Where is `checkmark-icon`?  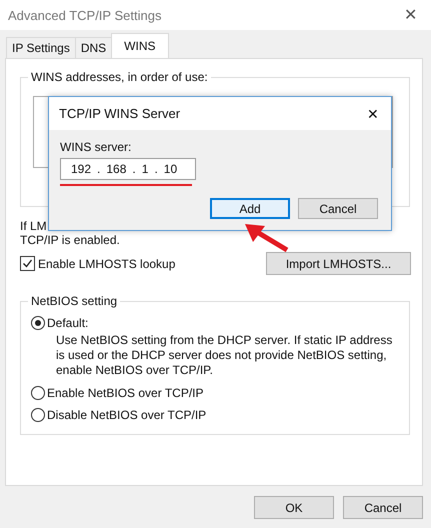
checkmark-icon is located at coordinates (27, 263).